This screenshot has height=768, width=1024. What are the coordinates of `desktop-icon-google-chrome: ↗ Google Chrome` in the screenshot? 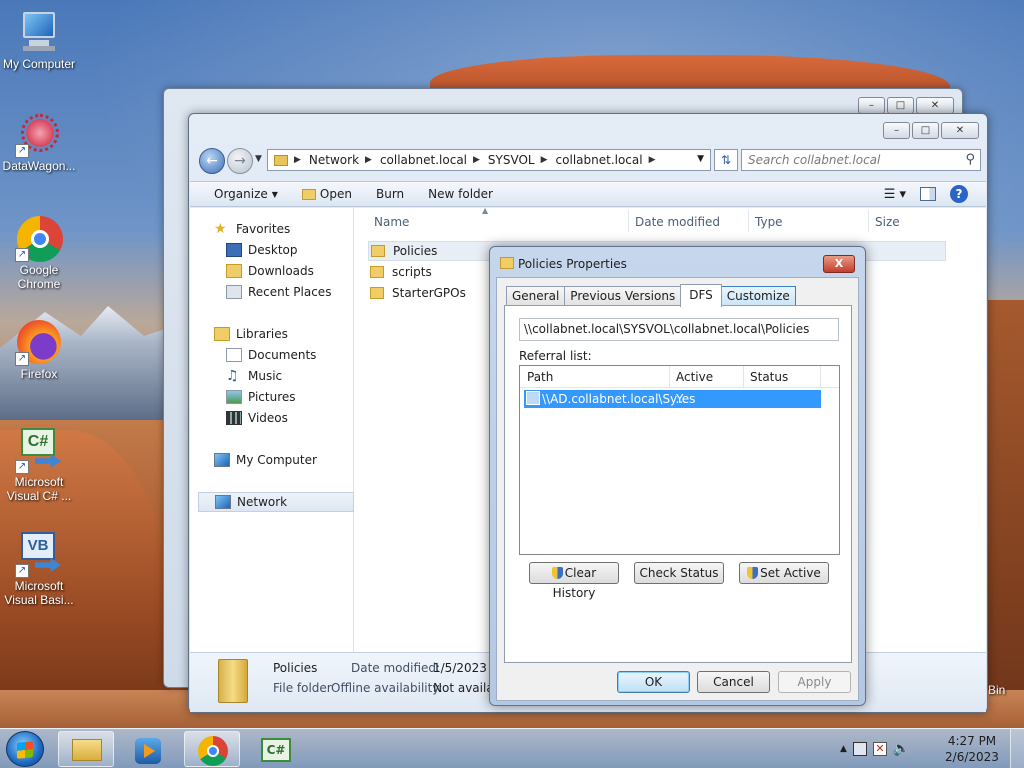 It's located at (39, 253).